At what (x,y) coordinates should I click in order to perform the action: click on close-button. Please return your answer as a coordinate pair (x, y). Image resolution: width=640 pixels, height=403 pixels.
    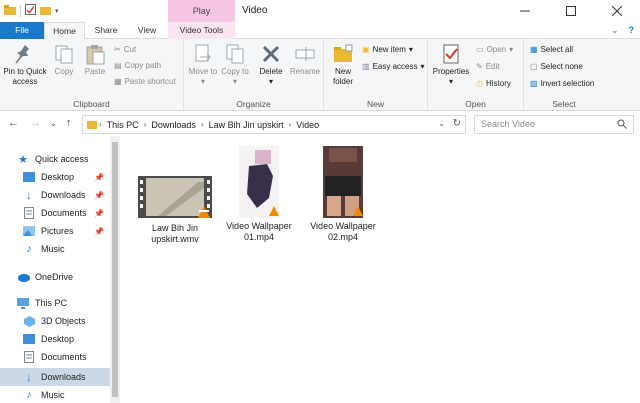
    Looking at the image, I should click on (617, 11).